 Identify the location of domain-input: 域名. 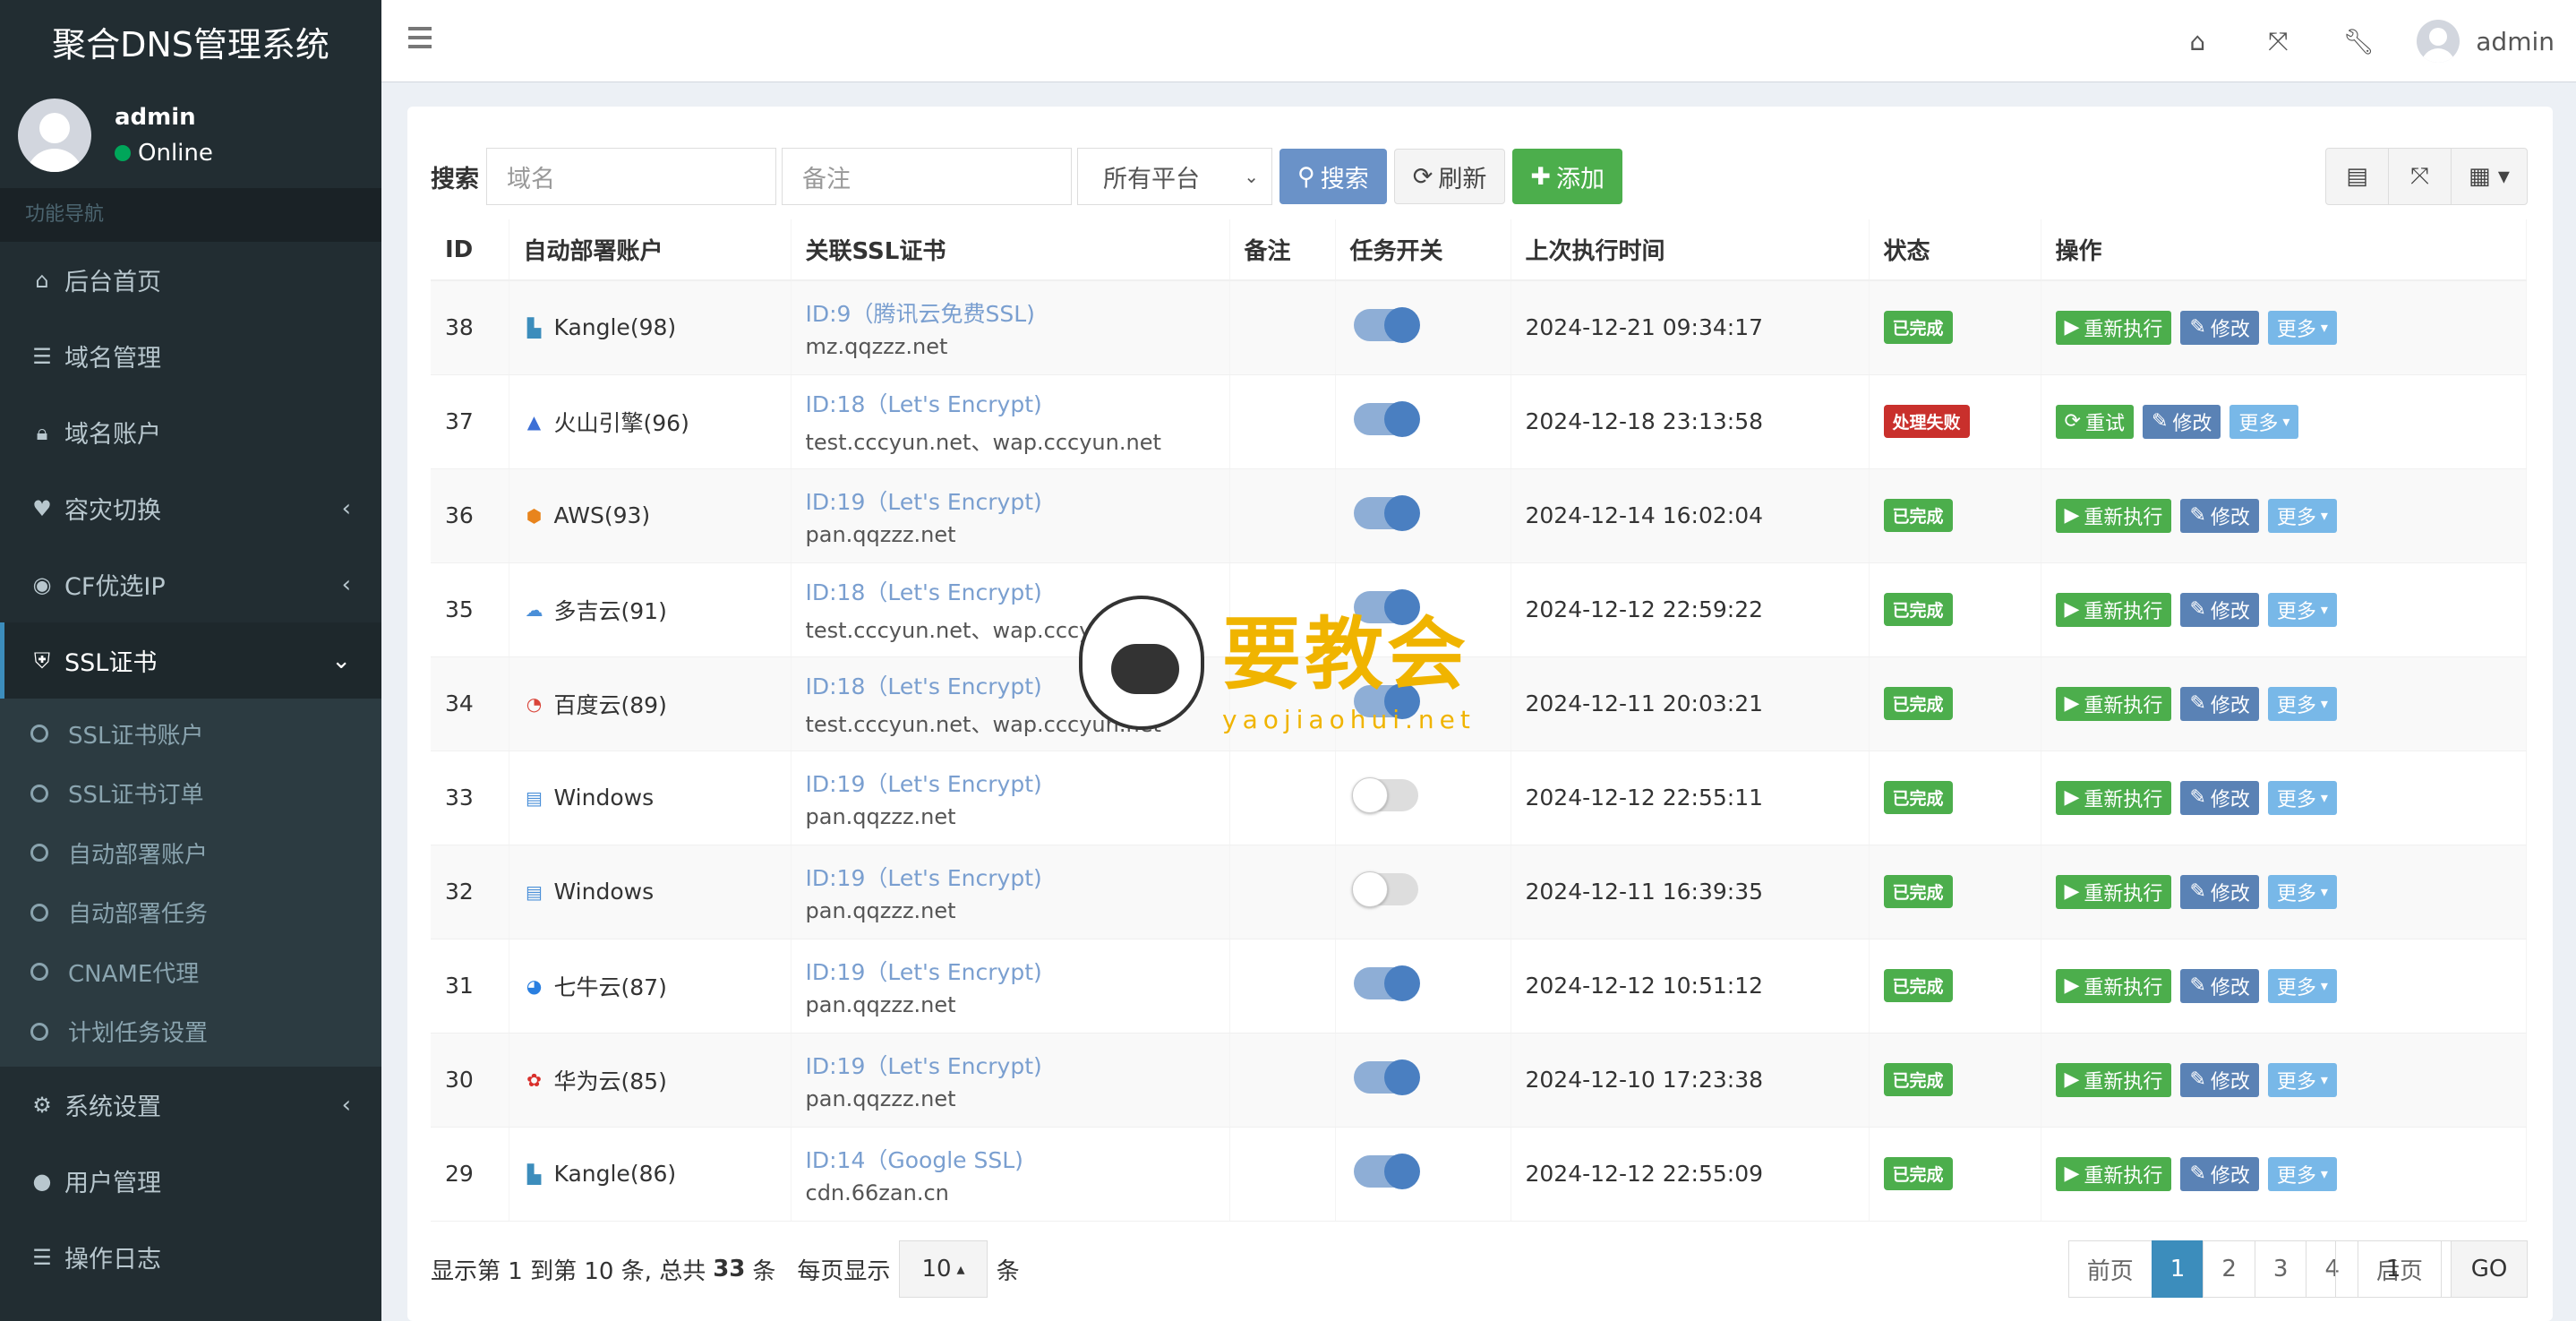
(631, 176).